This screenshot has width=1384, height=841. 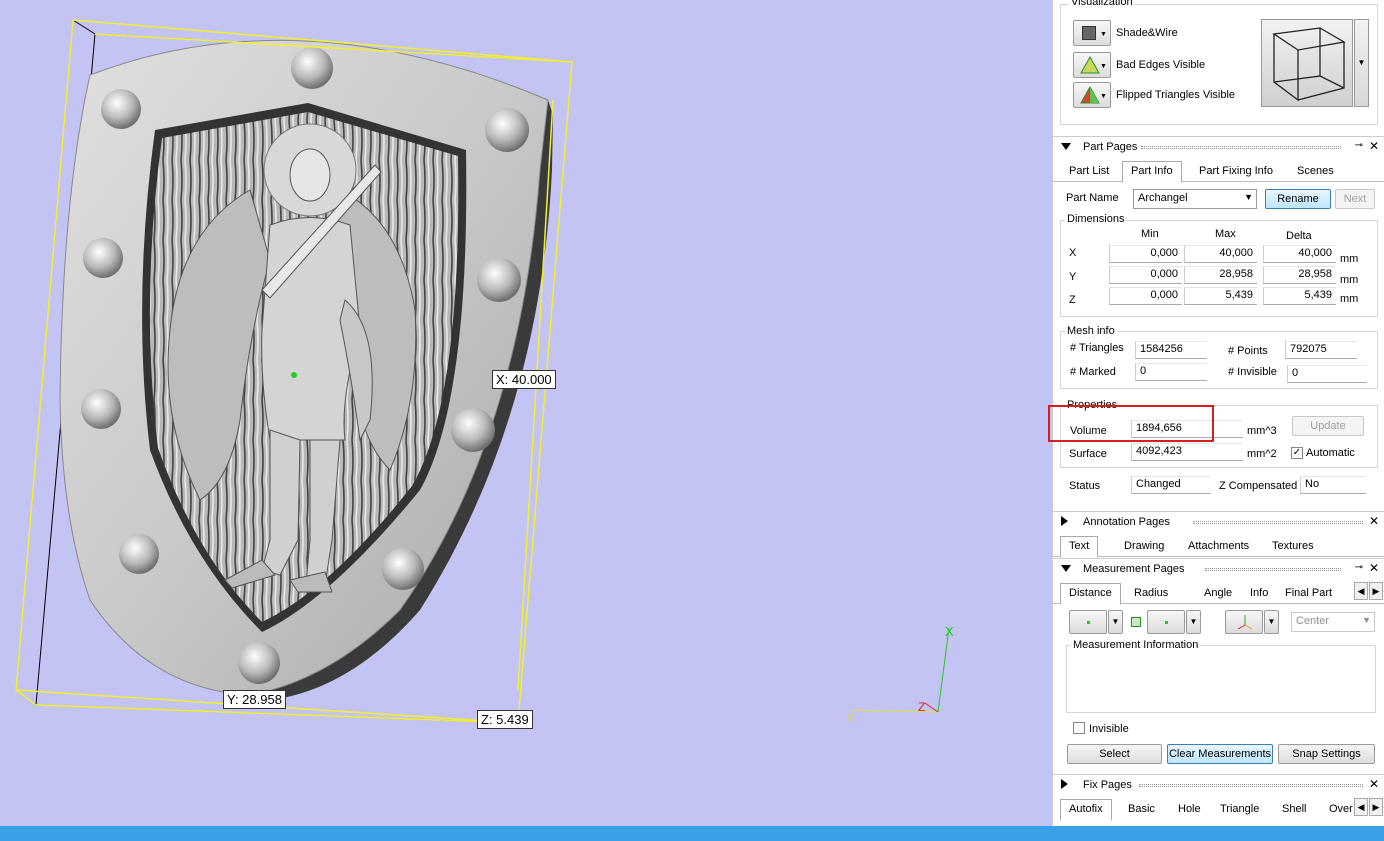 I want to click on dim-row-x-axis: X, so click(x=1073, y=253).